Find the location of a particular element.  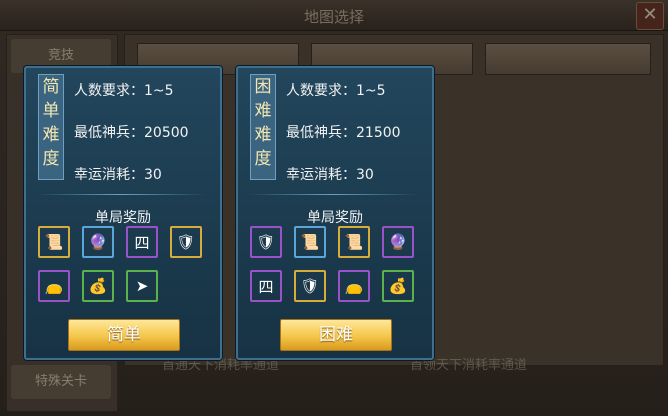

easy-button: 简单 is located at coordinates (124, 335).